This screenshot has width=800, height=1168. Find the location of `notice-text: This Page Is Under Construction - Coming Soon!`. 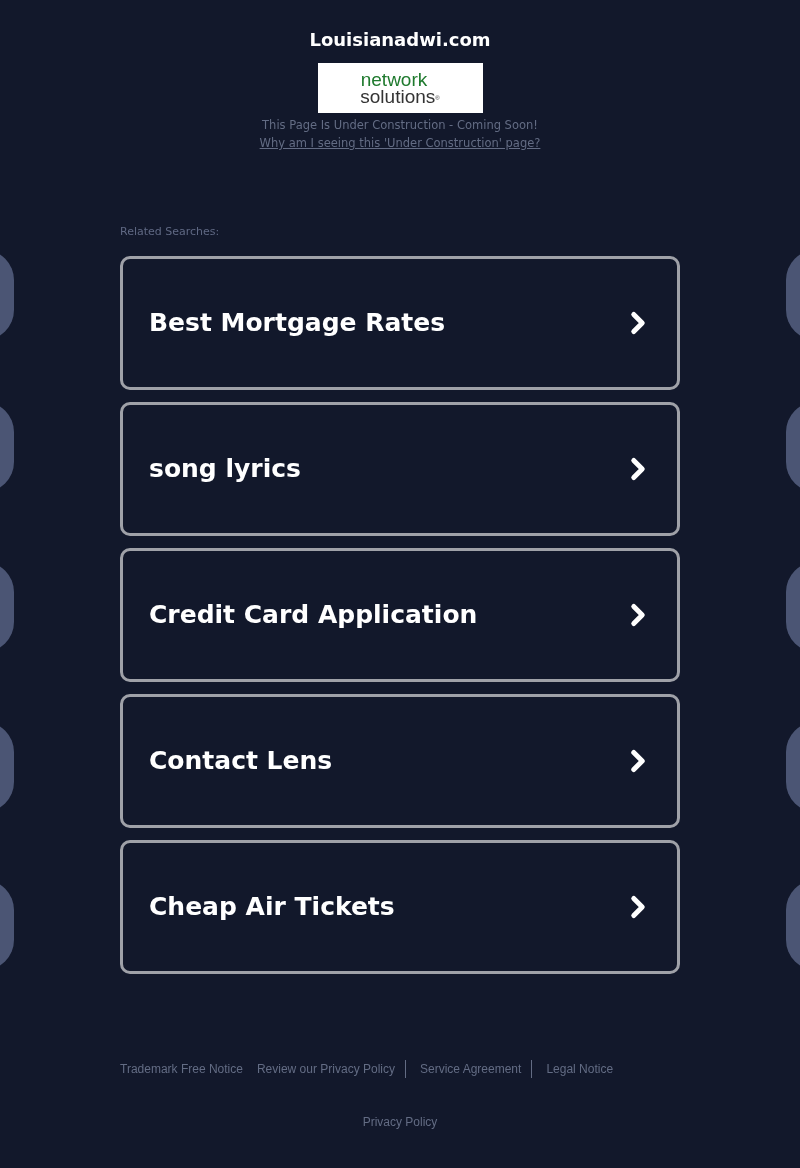

notice-text: This Page Is Under Construction - Coming Soon! is located at coordinates (400, 125).